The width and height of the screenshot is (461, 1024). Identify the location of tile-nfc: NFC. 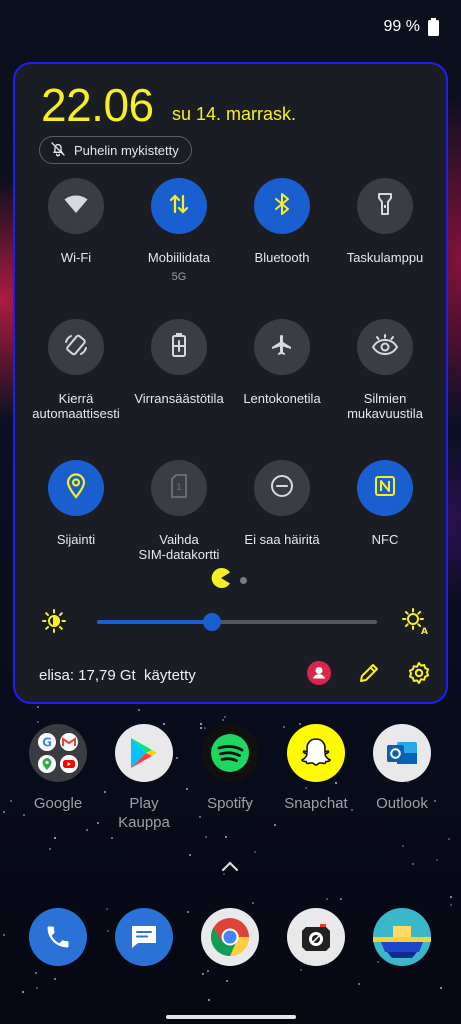
(385, 503).